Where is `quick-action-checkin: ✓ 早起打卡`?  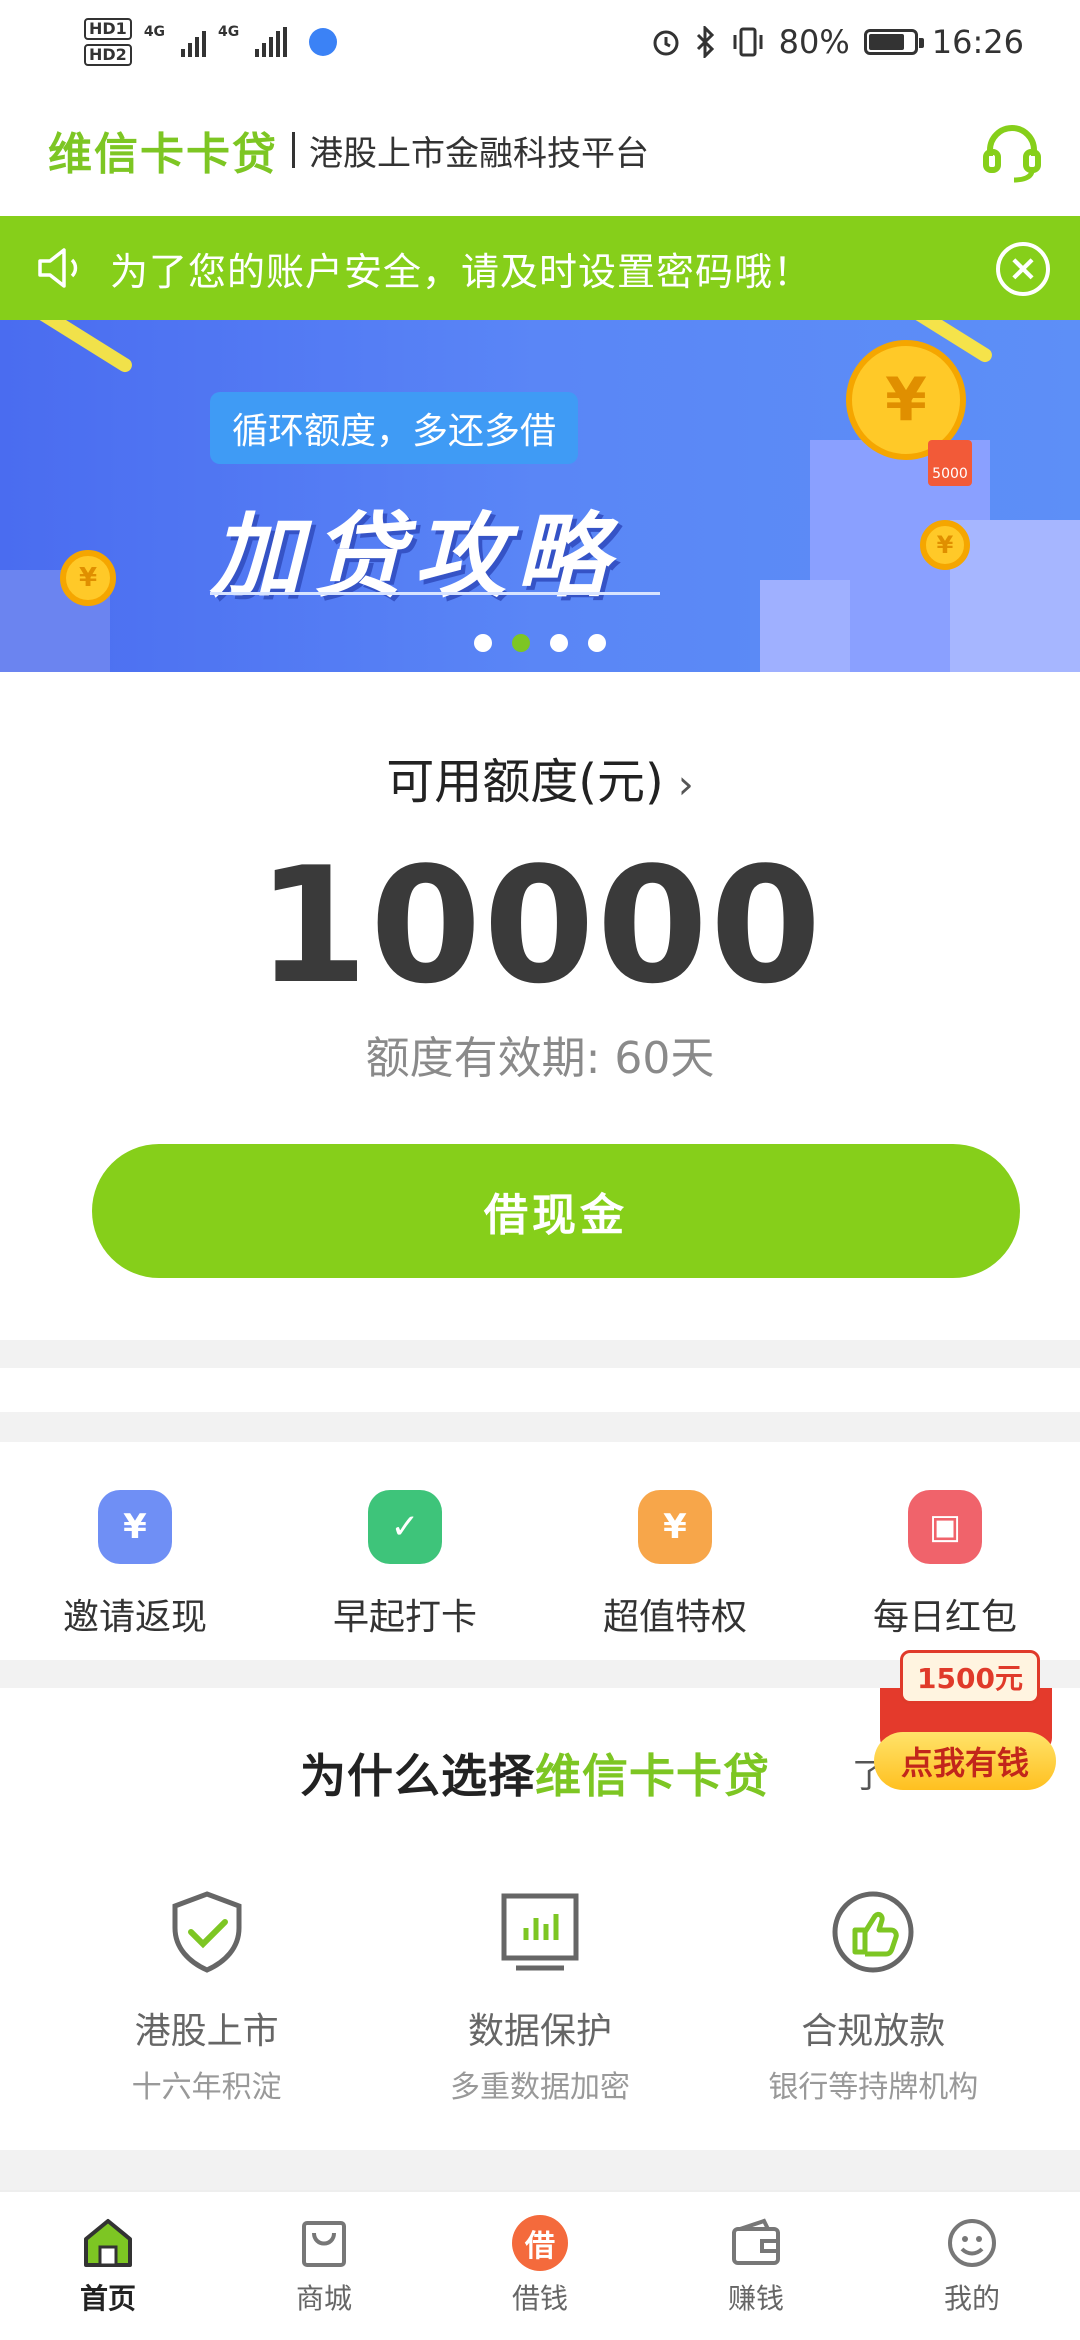 quick-action-checkin: ✓ 早起打卡 is located at coordinates (405, 1551).